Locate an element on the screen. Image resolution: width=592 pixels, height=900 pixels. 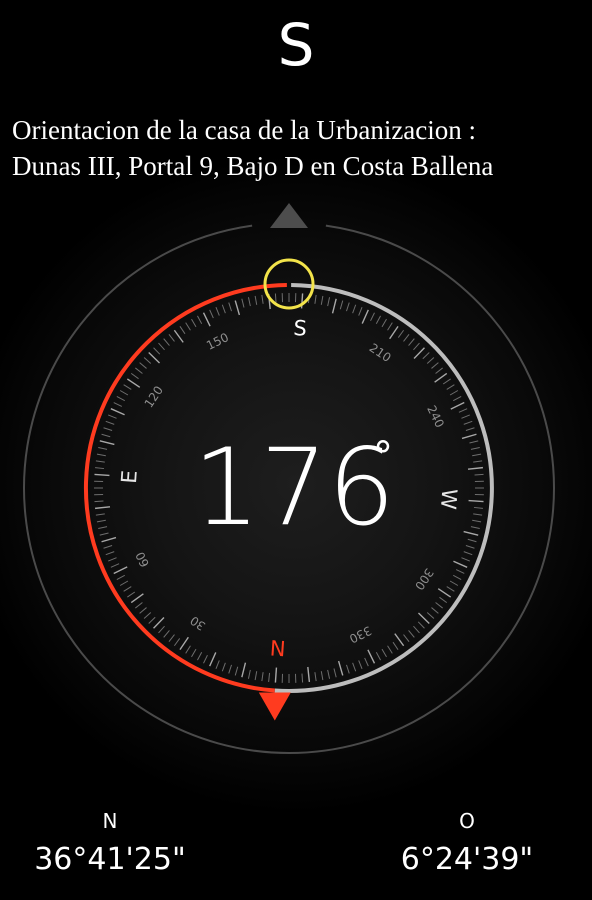
degree-number: 120 is located at coordinates (154, 396).